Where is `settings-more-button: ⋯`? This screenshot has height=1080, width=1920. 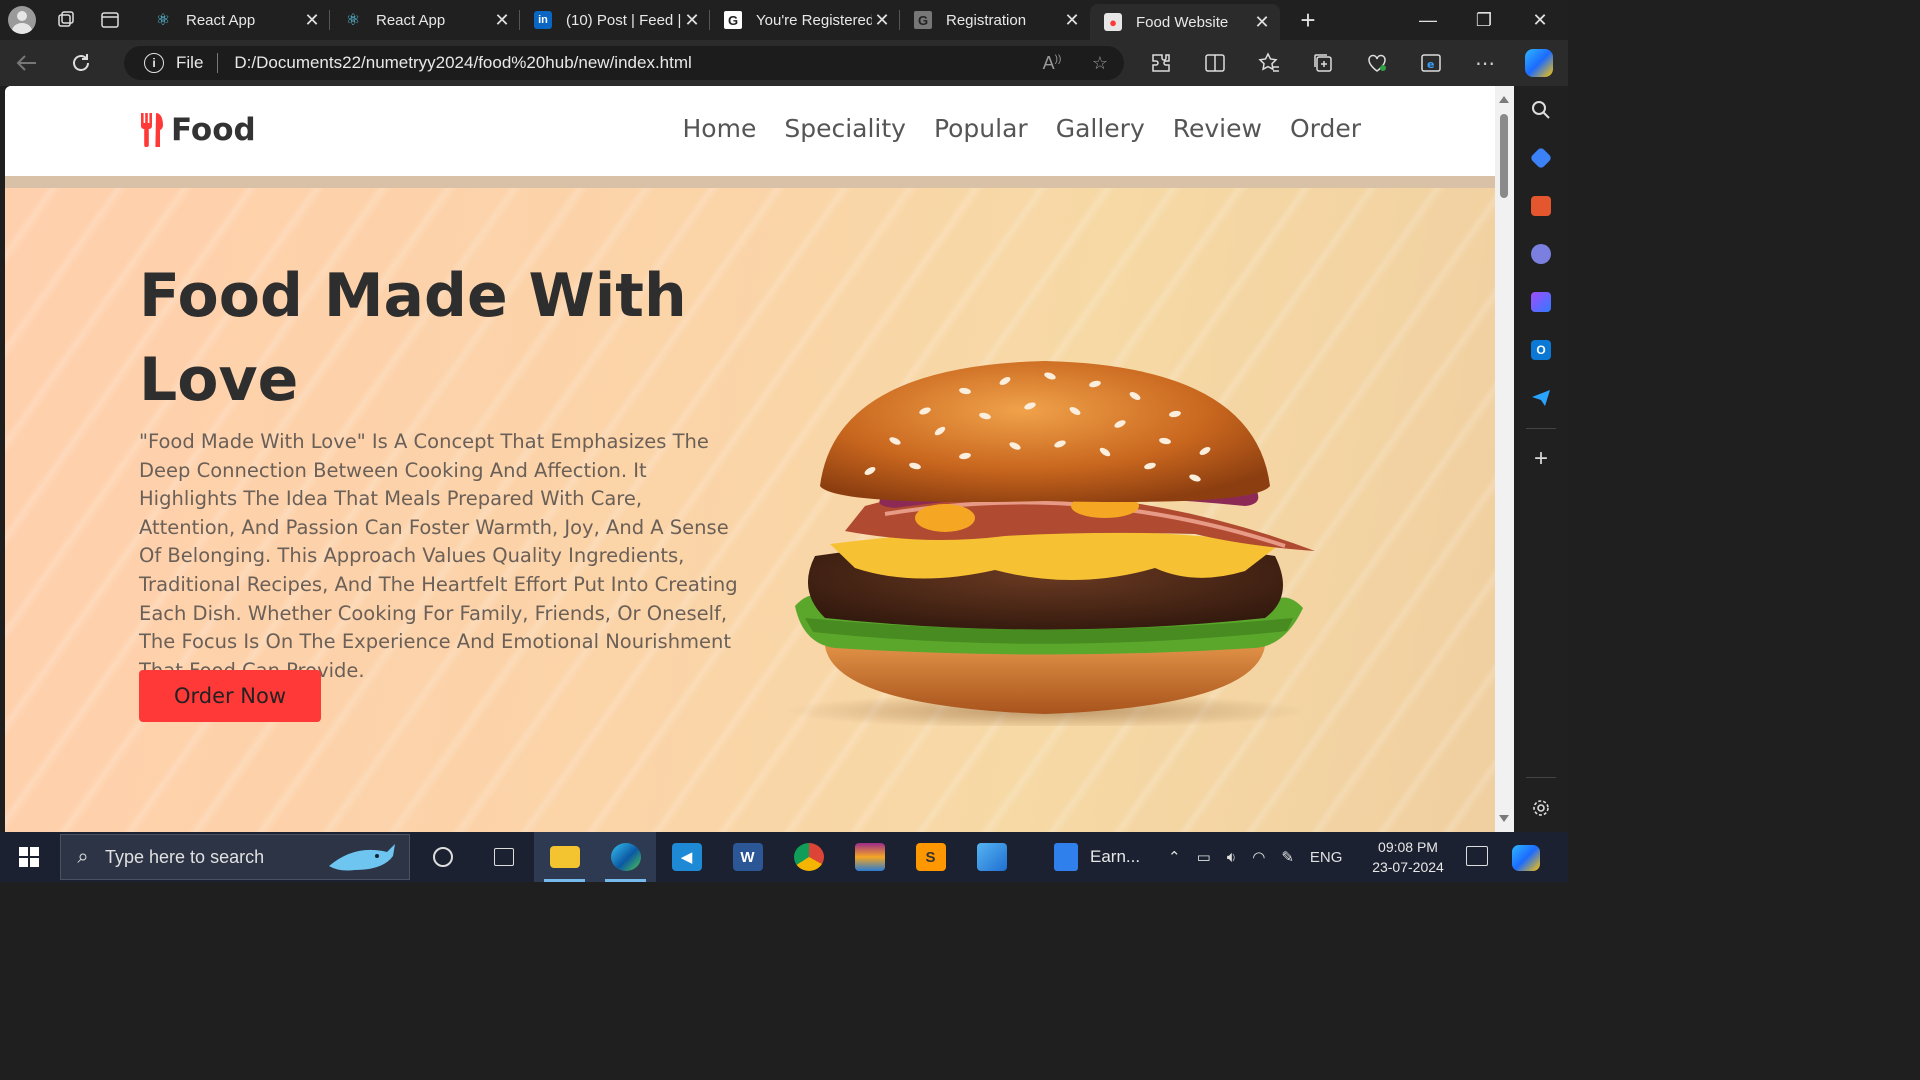 settings-more-button: ⋯ is located at coordinates (1485, 63).